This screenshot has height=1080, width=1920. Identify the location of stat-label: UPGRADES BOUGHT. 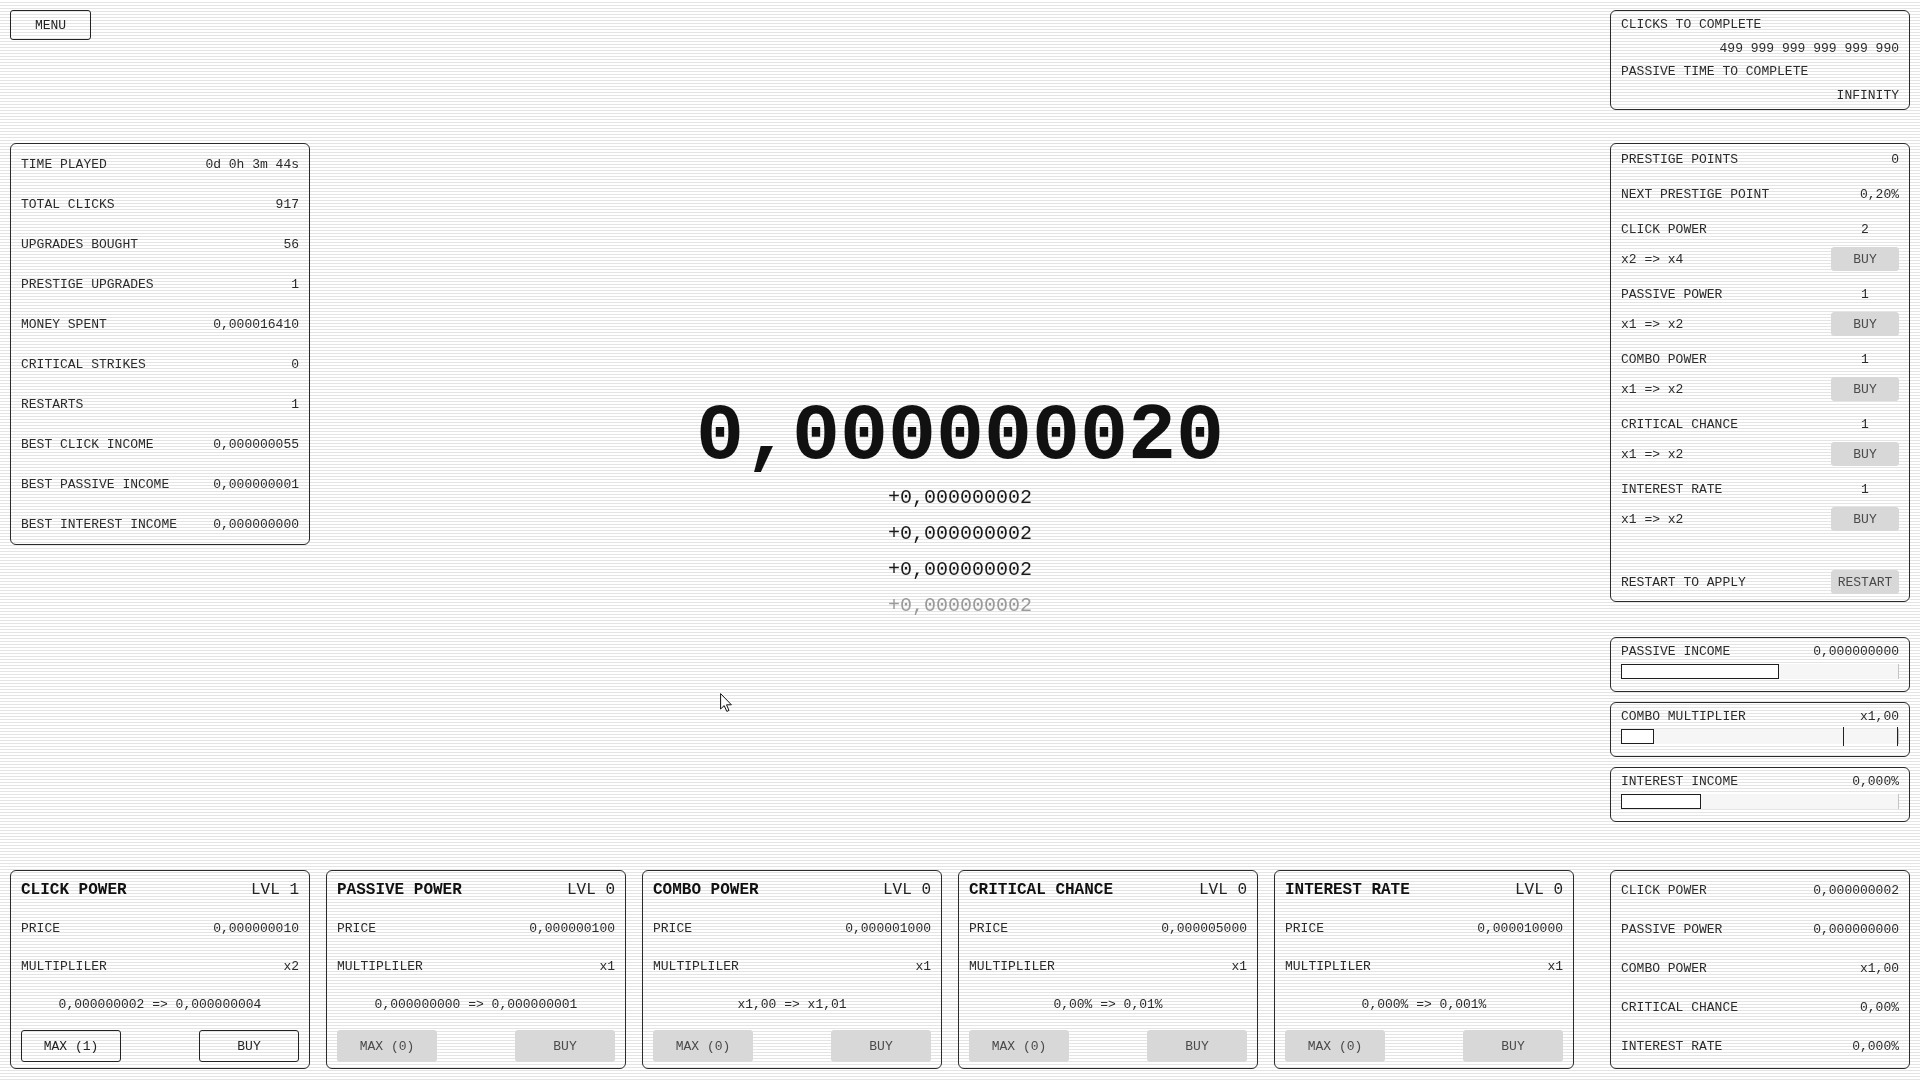
(80, 244).